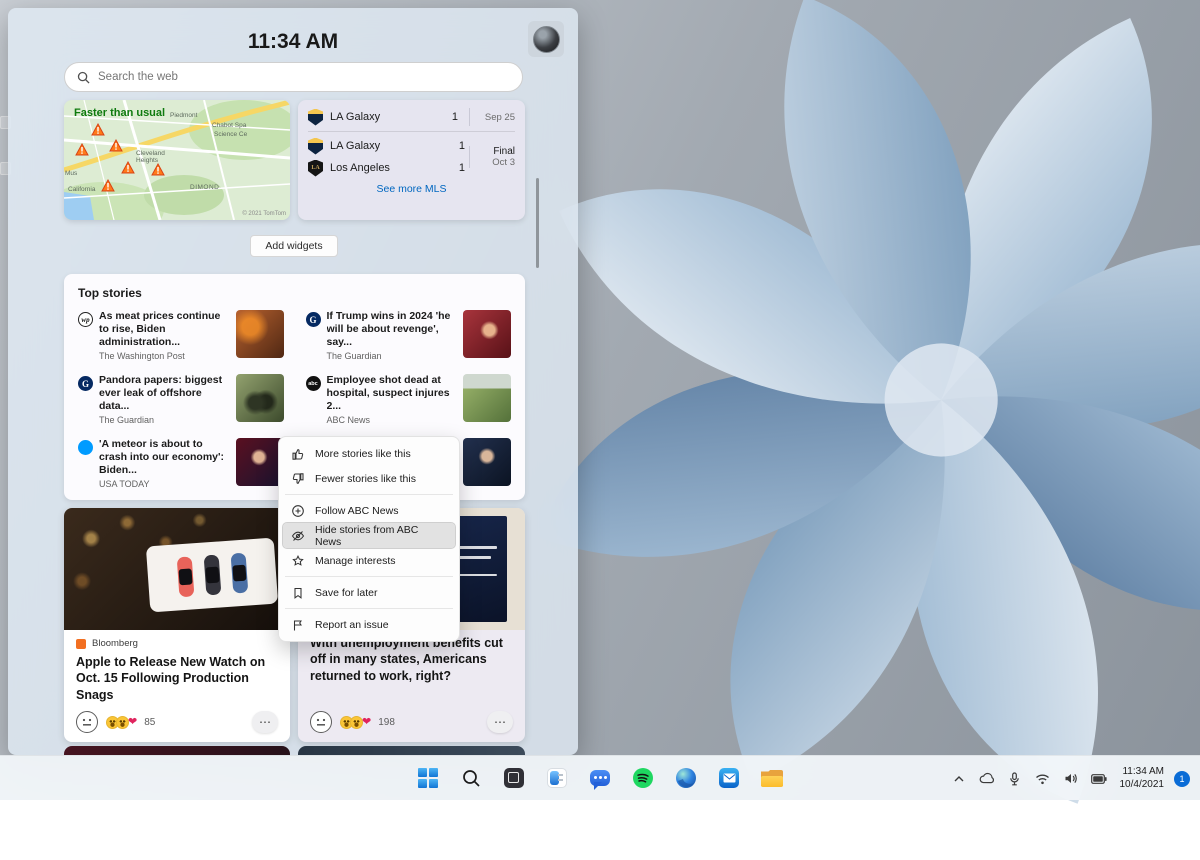 Image resolution: width=1200 pixels, height=860 pixels. I want to click on la-galaxy-logo-icon, so click(315, 117).